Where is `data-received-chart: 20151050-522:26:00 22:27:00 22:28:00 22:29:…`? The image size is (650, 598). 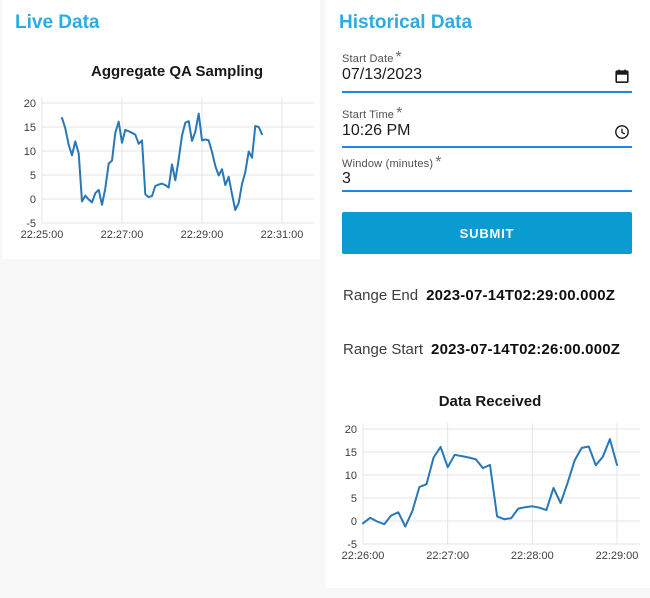 data-received-chart: 20151050-522:26:00 22:27:00 22:28:00 22:29:… is located at coordinates (491, 492).